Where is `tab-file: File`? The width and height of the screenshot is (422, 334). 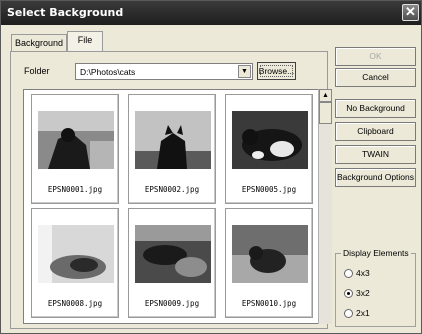
tab-file: File is located at coordinates (85, 41).